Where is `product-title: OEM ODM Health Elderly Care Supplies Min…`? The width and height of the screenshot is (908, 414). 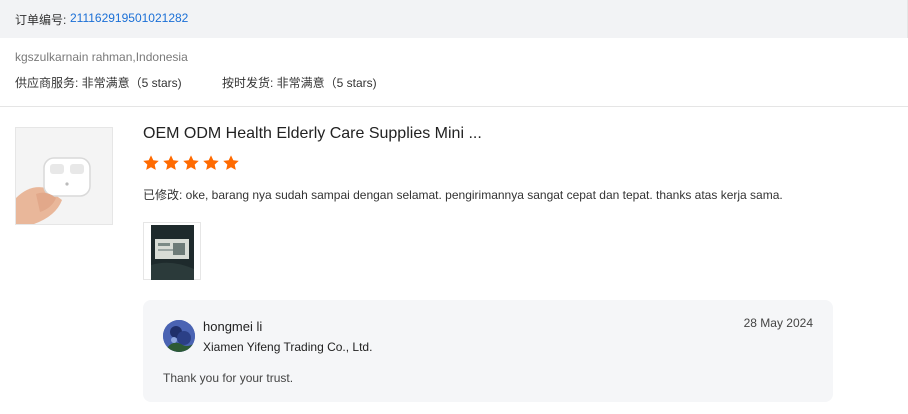 product-title: OEM ODM Health Elderly Care Supplies Min… is located at coordinates (312, 134).